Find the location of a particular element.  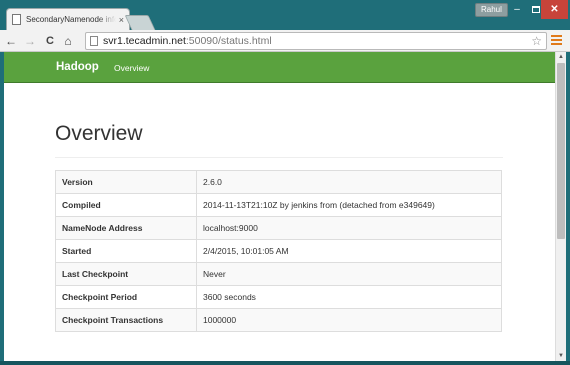

table-row: Version 2.6.0 is located at coordinates (278, 182).